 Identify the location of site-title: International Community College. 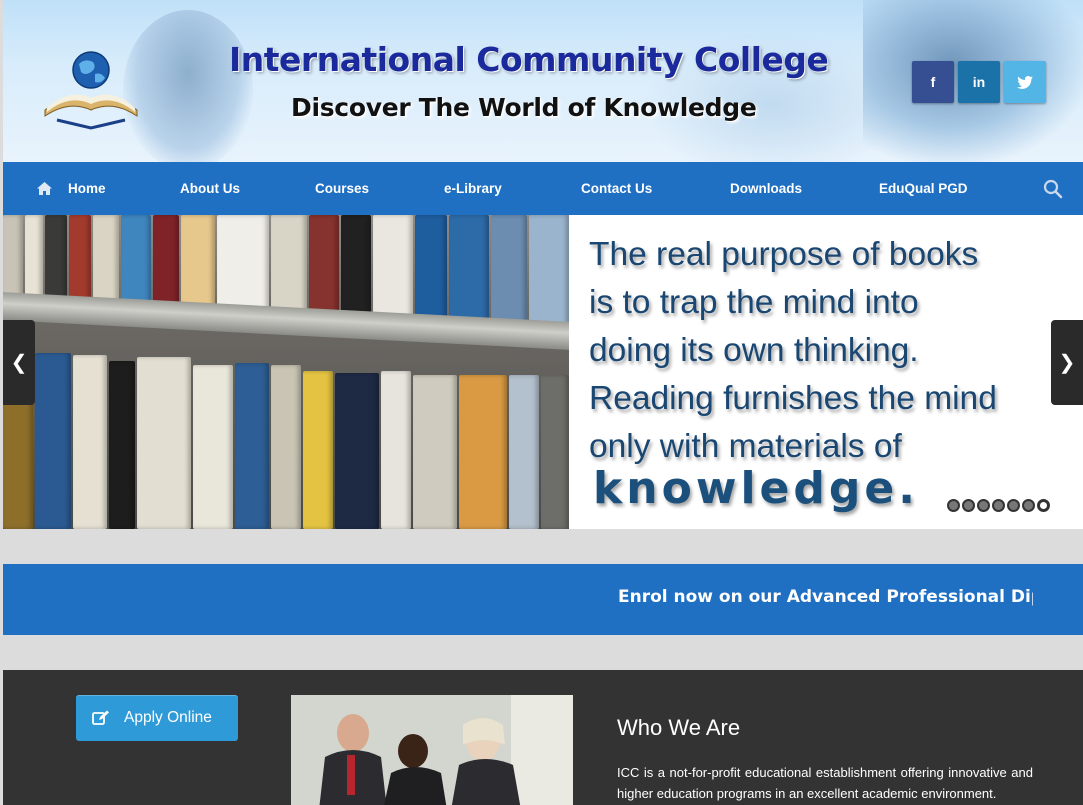
(529, 59).